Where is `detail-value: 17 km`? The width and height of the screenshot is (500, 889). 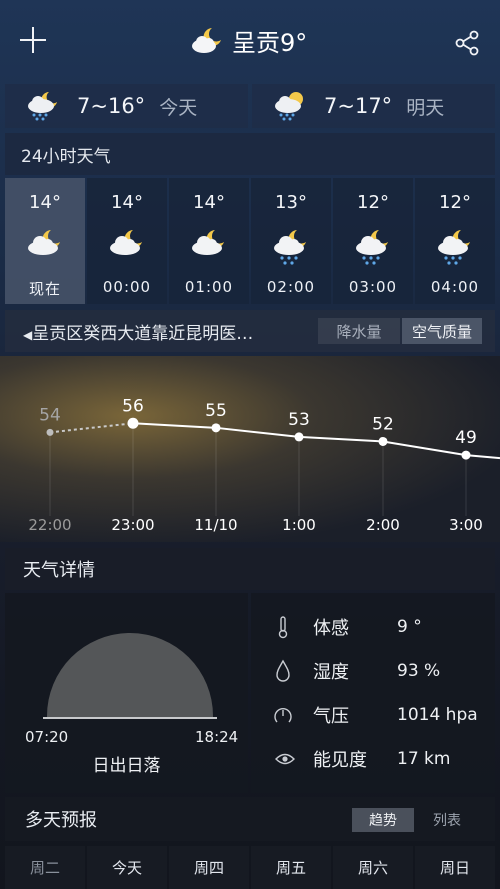
detail-value: 17 km is located at coordinates (424, 759).